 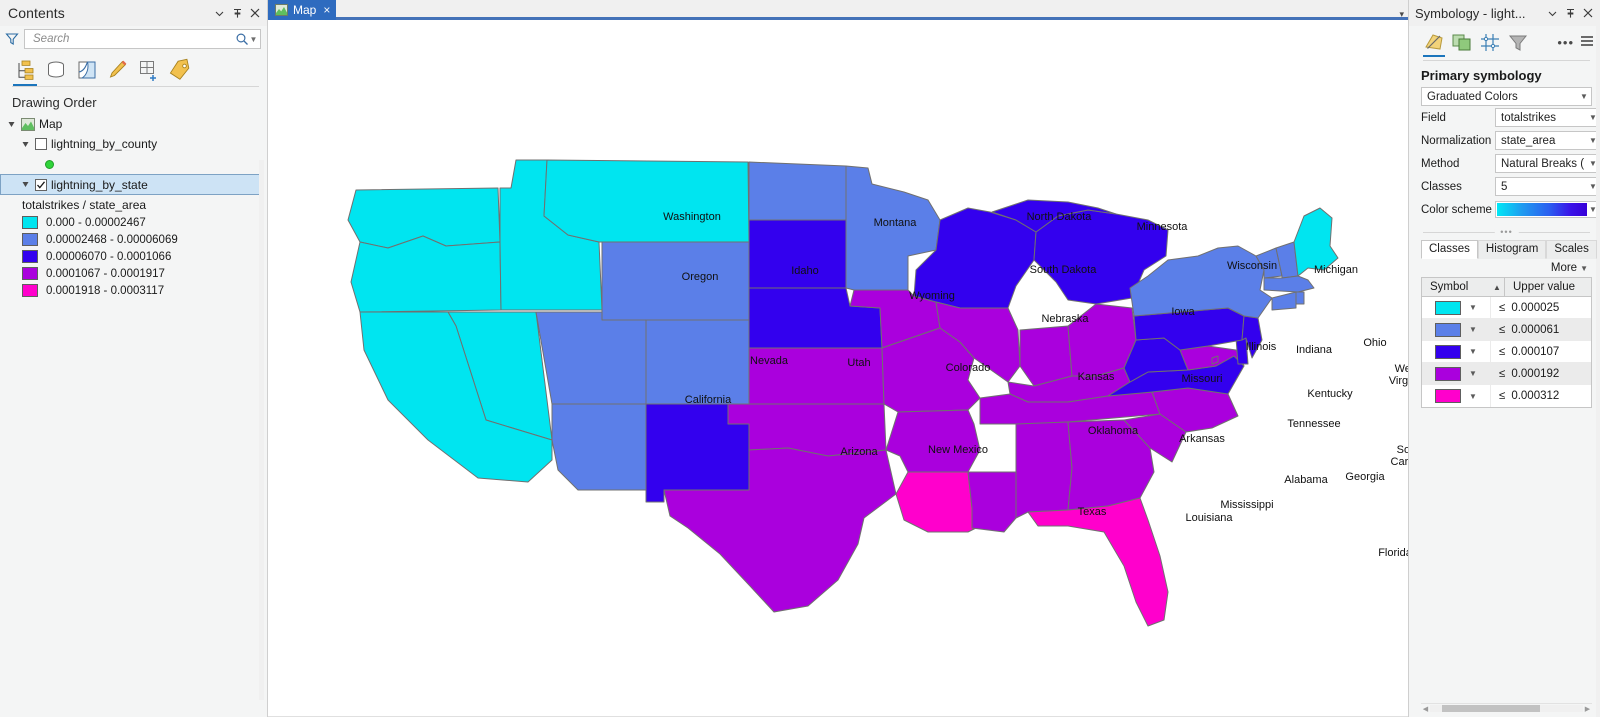 What do you see at coordinates (133, 222) in the screenshot?
I see `legend-item: 0.000 - 0.00002467` at bounding box center [133, 222].